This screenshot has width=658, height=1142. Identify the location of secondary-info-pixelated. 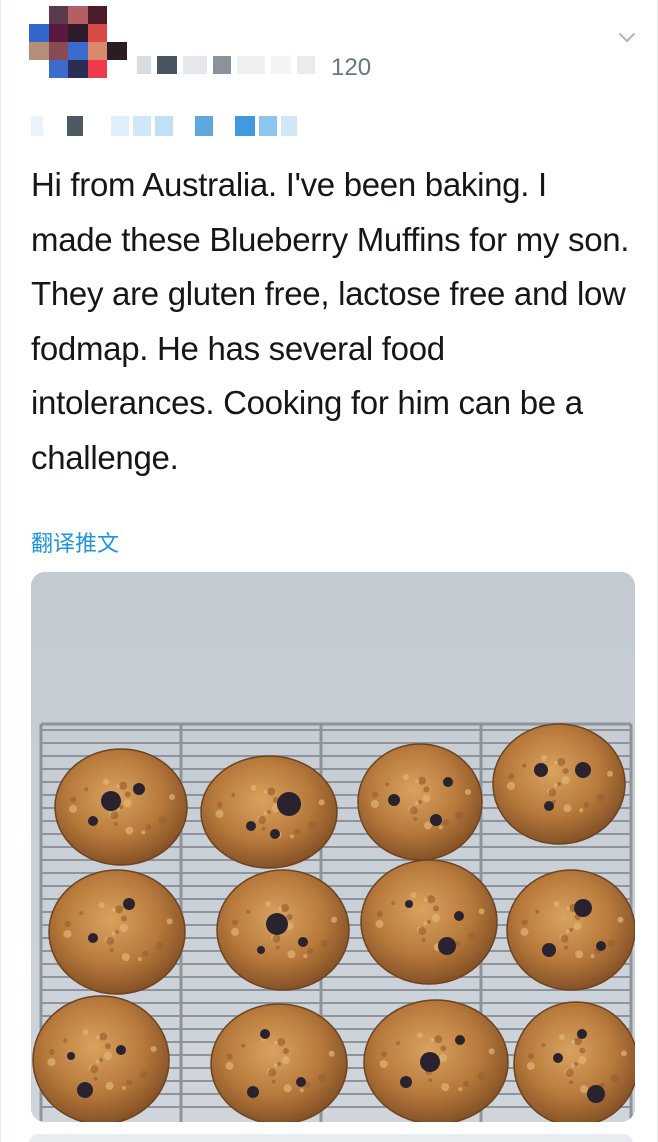
(164, 126).